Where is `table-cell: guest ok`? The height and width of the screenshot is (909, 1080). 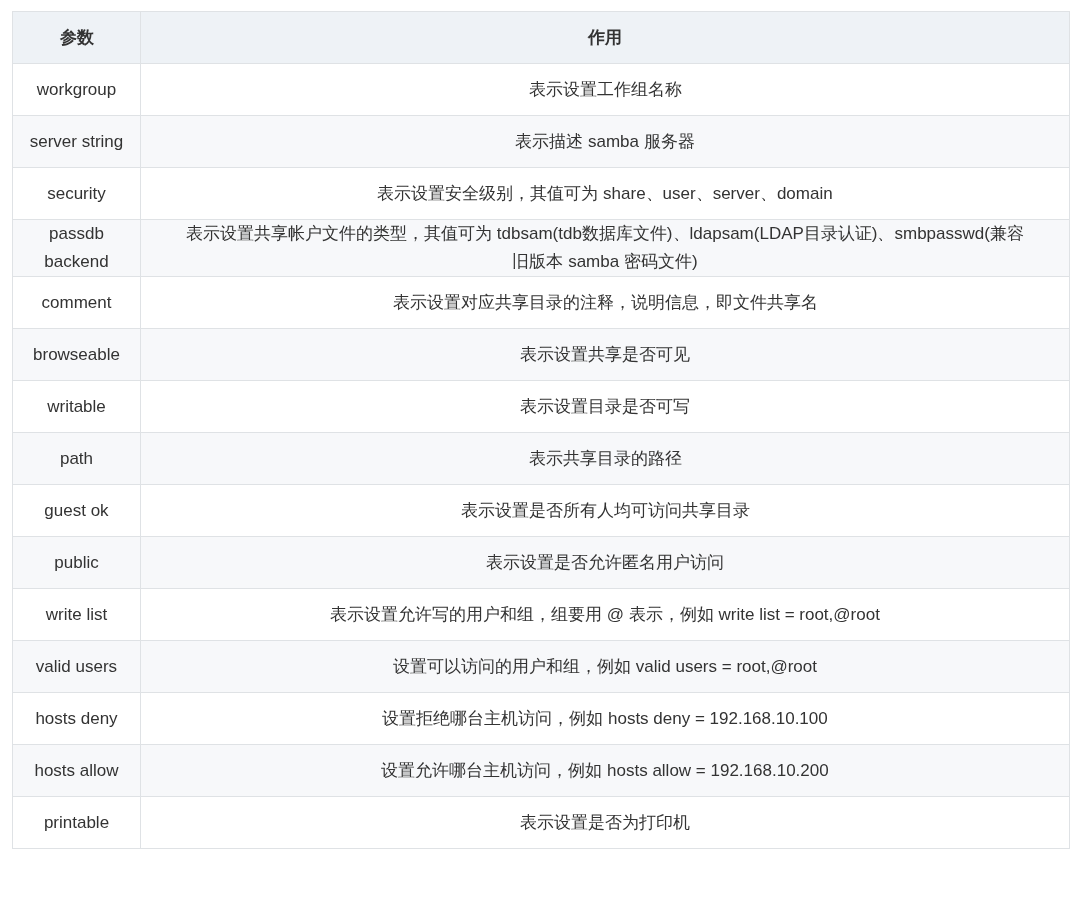 table-cell: guest ok is located at coordinates (76, 510).